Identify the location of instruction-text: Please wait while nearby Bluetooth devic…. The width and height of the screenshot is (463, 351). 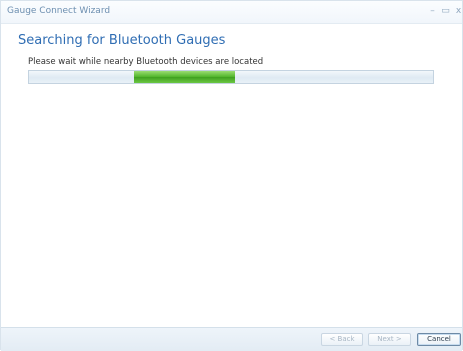
(146, 62).